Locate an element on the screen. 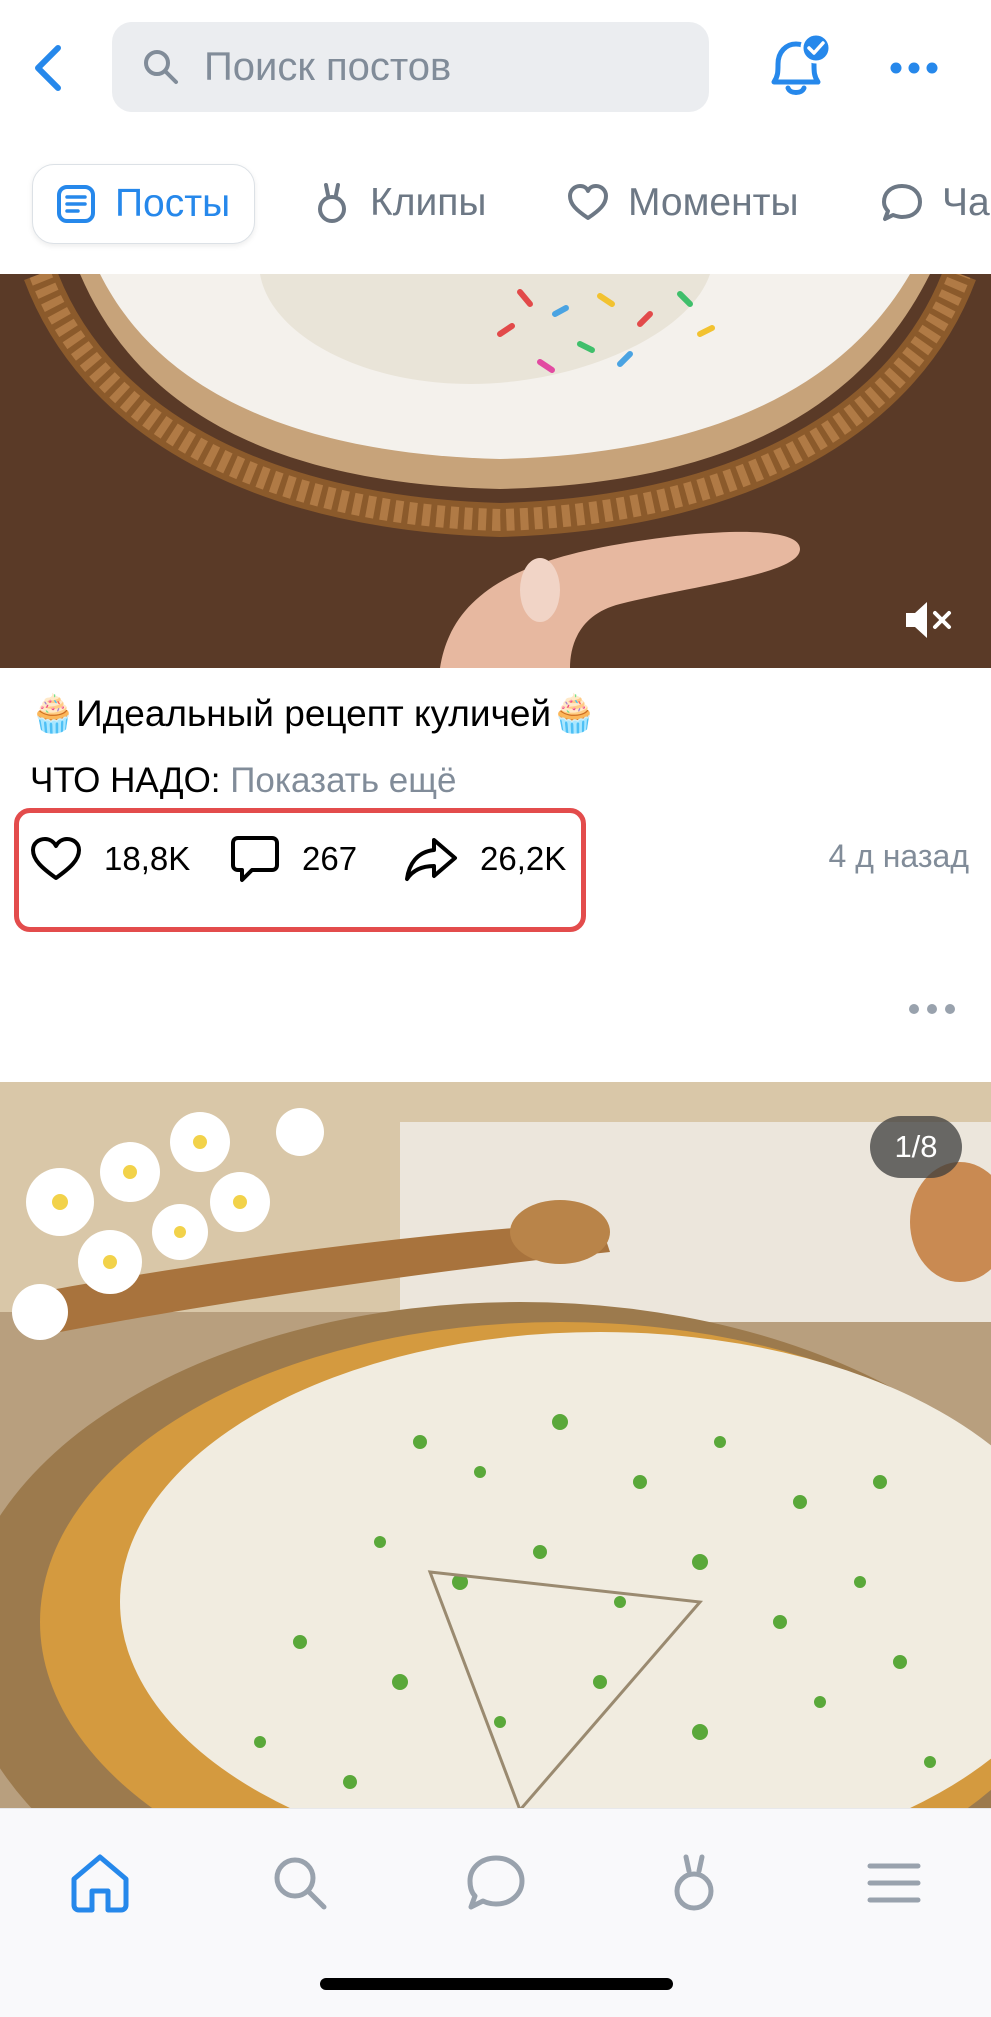  notifications-button is located at coordinates (796, 66).